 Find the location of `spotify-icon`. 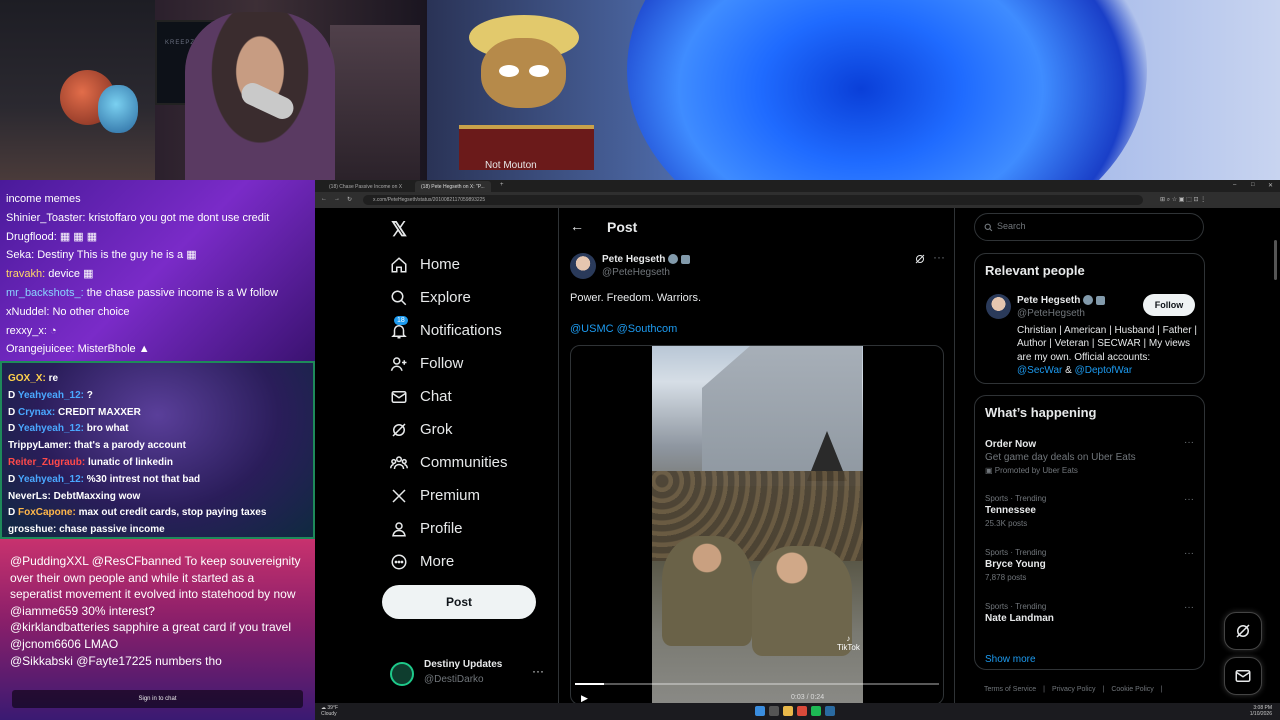

spotify-icon is located at coordinates (816, 711).